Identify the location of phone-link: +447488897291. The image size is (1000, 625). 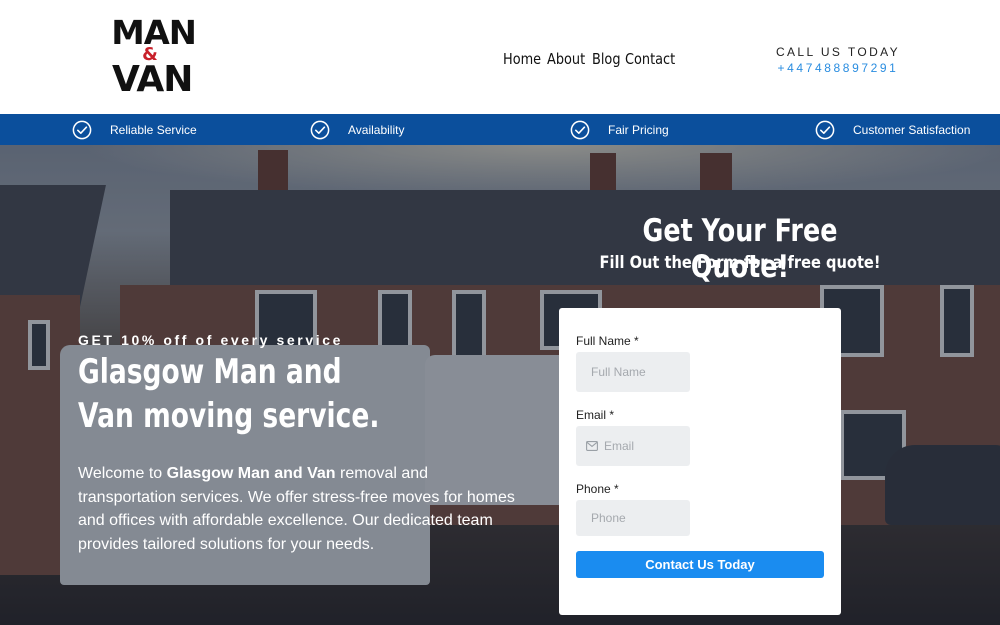
(838, 68).